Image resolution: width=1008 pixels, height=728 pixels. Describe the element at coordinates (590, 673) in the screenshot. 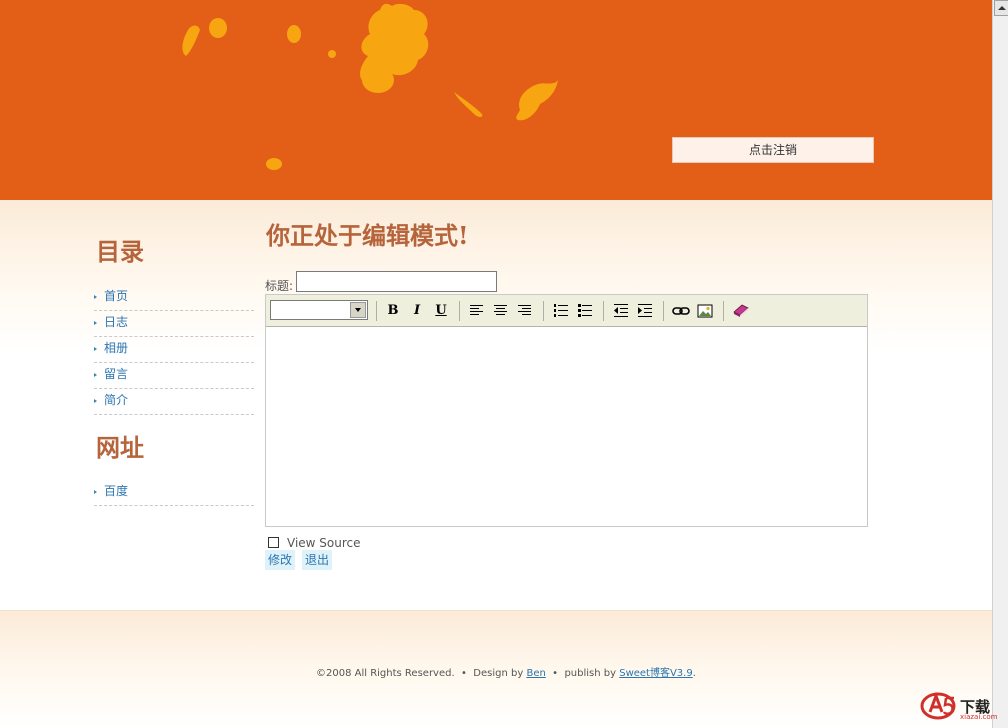

I see `publish-by-label: publish by` at that location.